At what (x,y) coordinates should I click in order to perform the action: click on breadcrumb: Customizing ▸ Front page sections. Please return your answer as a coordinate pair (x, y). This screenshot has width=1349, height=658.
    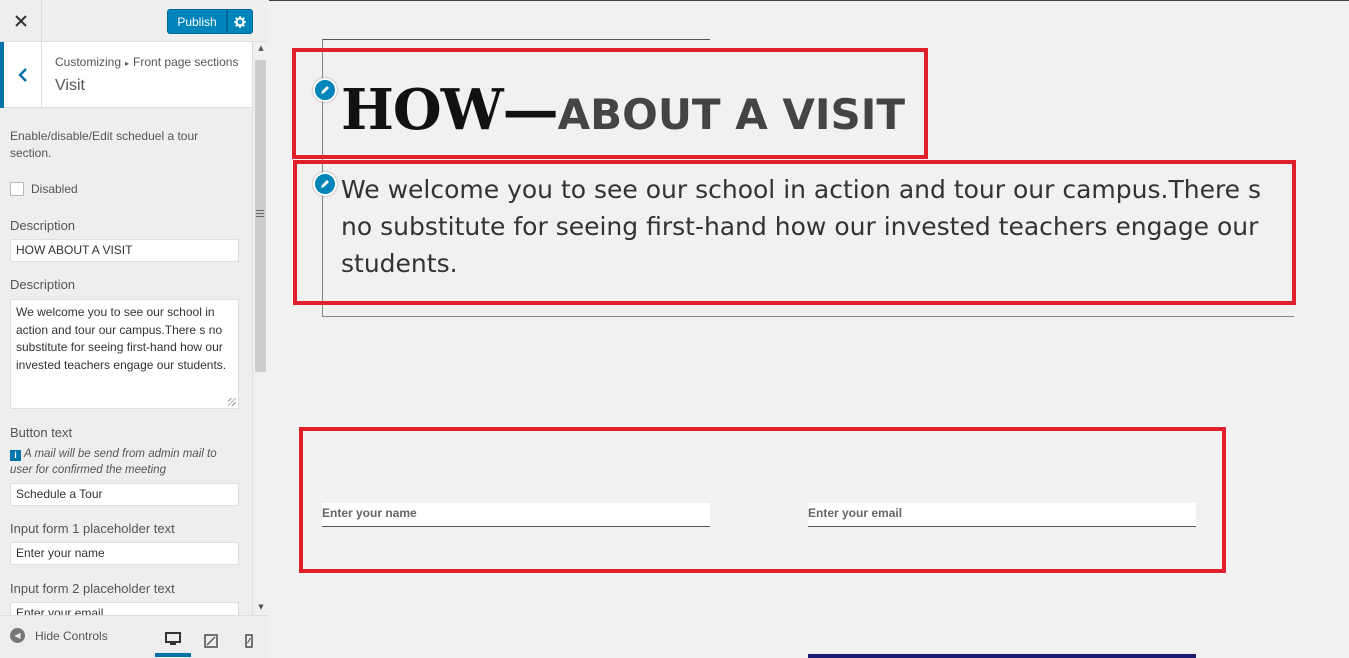
    Looking at the image, I should click on (146, 62).